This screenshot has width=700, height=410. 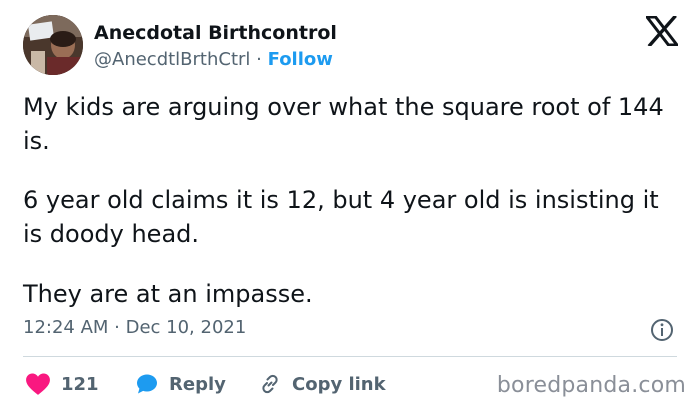 I want to click on link-icon, so click(x=270, y=384).